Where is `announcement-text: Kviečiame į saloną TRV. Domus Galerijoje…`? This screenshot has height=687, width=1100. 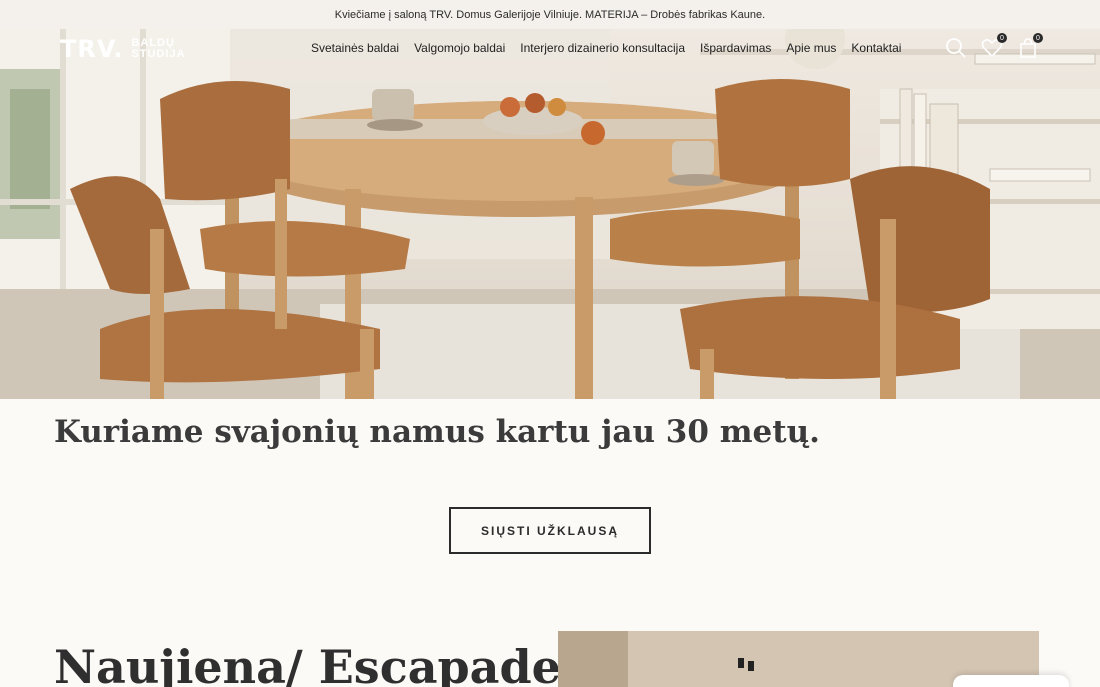 announcement-text: Kviečiame į saloną TRV. Domus Galerijoje… is located at coordinates (550, 14).